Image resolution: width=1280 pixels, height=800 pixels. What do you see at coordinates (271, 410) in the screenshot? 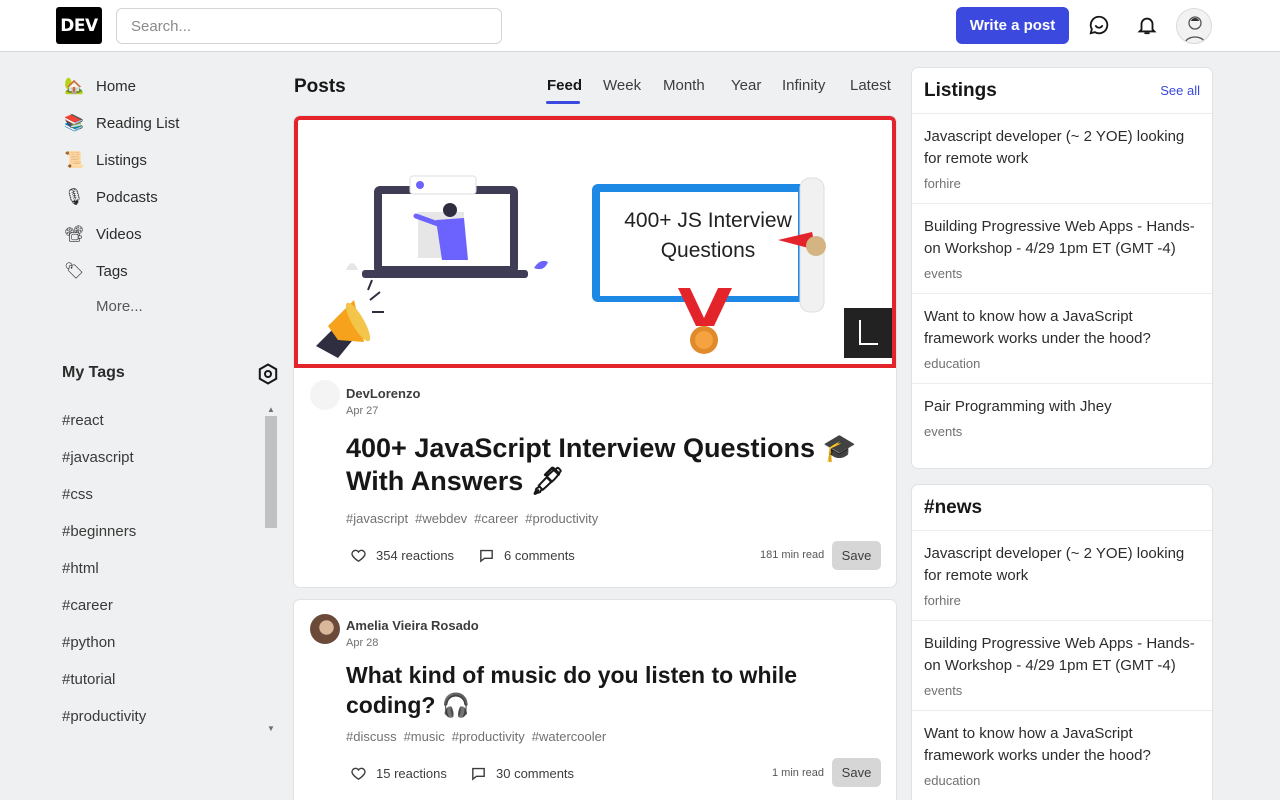
I see `scroll-up-arrow-icon: ▲` at bounding box center [271, 410].